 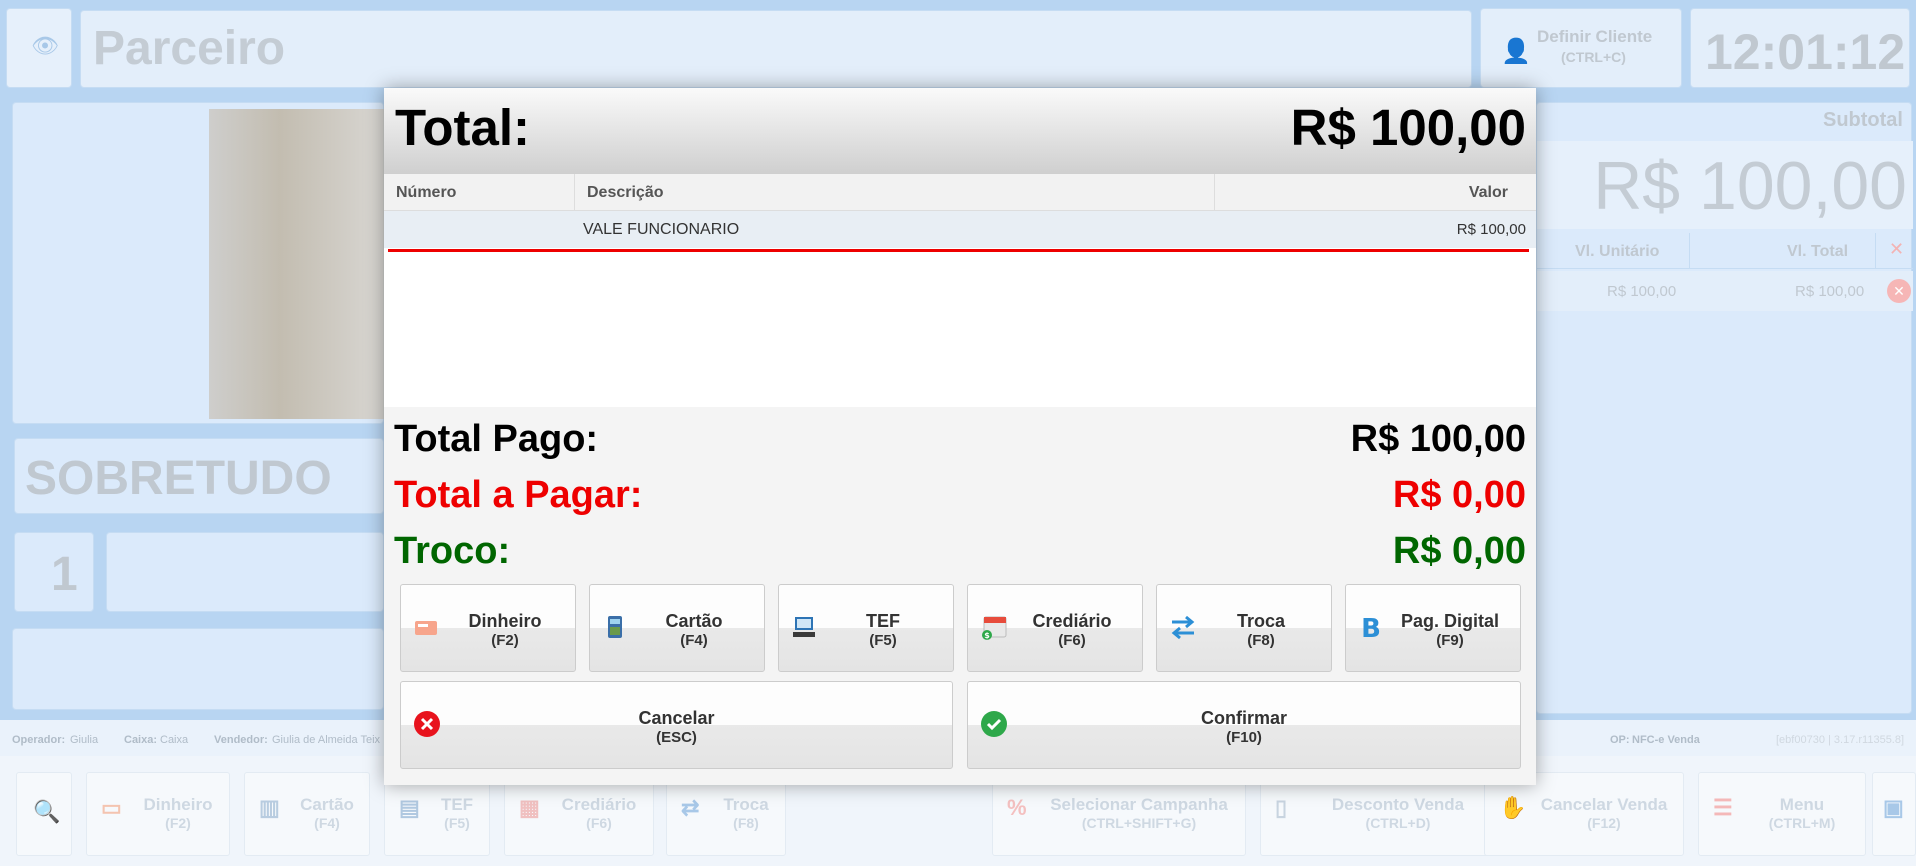 I want to click on bottom-cash-button: ▭ Dinheiro (F2), so click(x=158, y=814).